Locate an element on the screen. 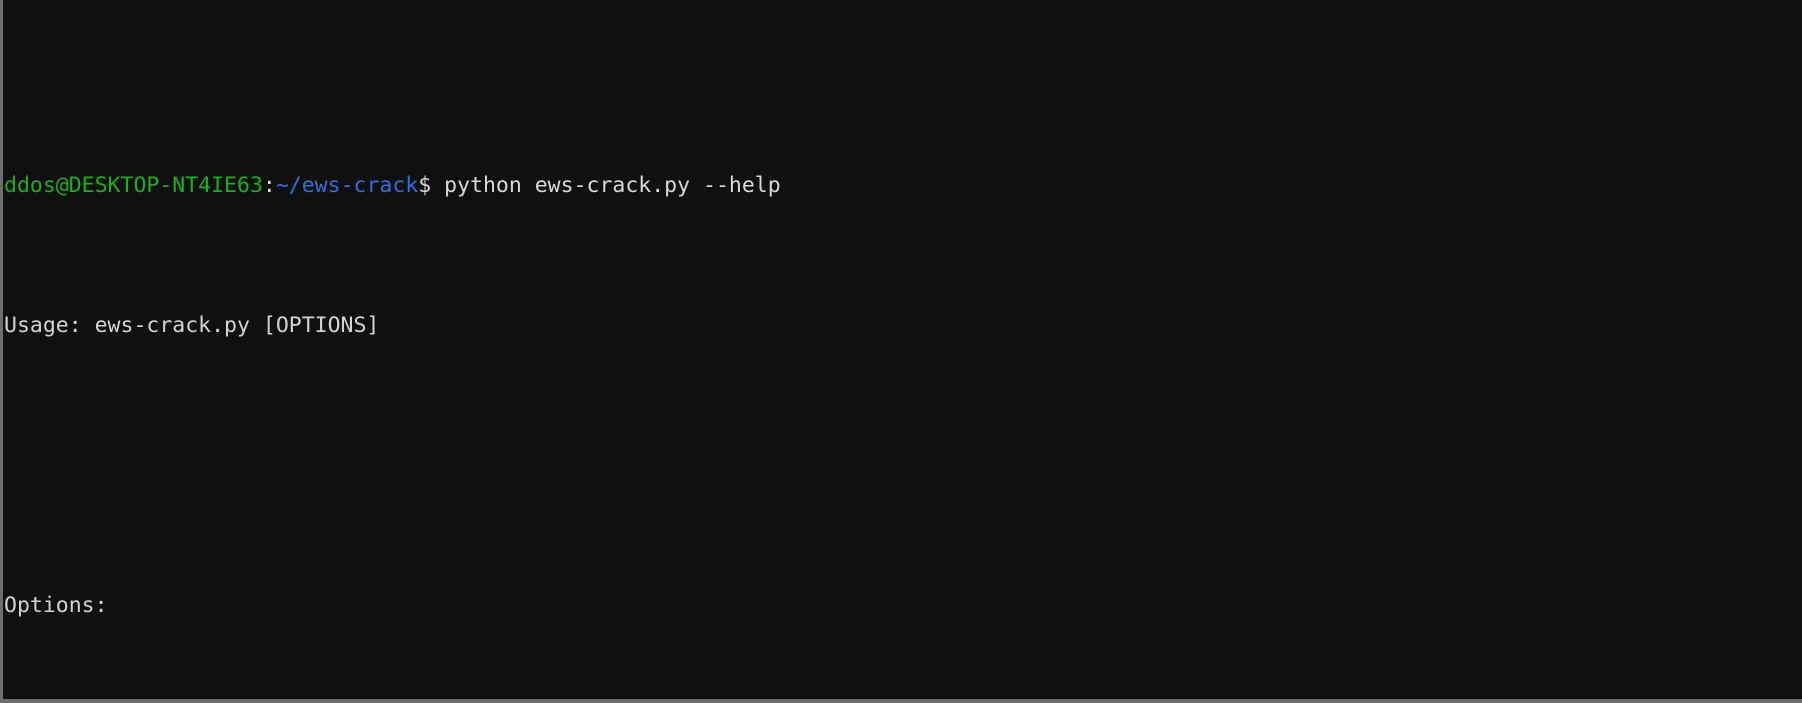 The image size is (1802, 703). usage-line: Usage: ews-crack.py [OPTIONS] is located at coordinates (192, 325).